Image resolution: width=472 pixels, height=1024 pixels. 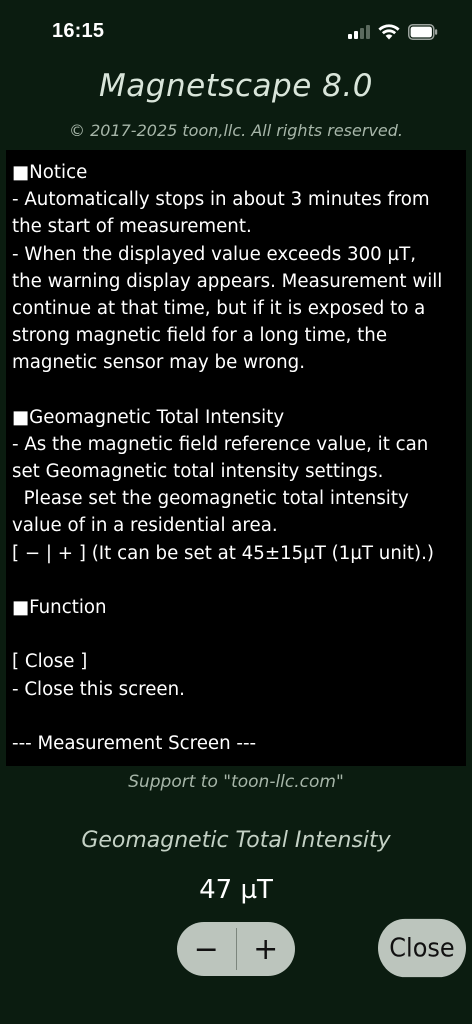 What do you see at coordinates (236, 31) in the screenshot?
I see `status-bar: 16:15` at bounding box center [236, 31].